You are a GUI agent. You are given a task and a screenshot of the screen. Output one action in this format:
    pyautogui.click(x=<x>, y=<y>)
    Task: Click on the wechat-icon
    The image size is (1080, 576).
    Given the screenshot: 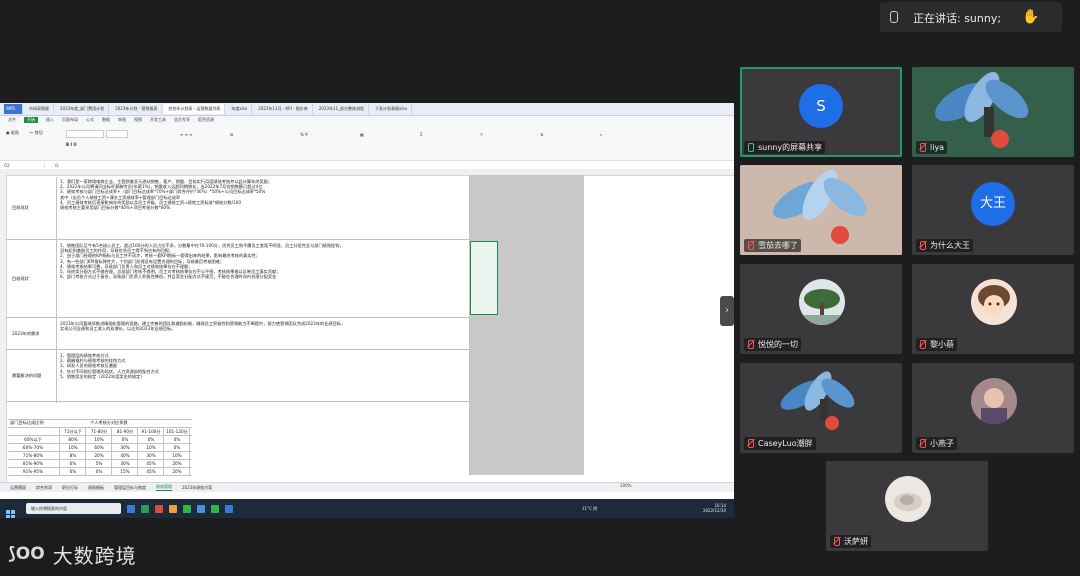 What is the action you would take?
    pyautogui.click(x=187, y=508)
    